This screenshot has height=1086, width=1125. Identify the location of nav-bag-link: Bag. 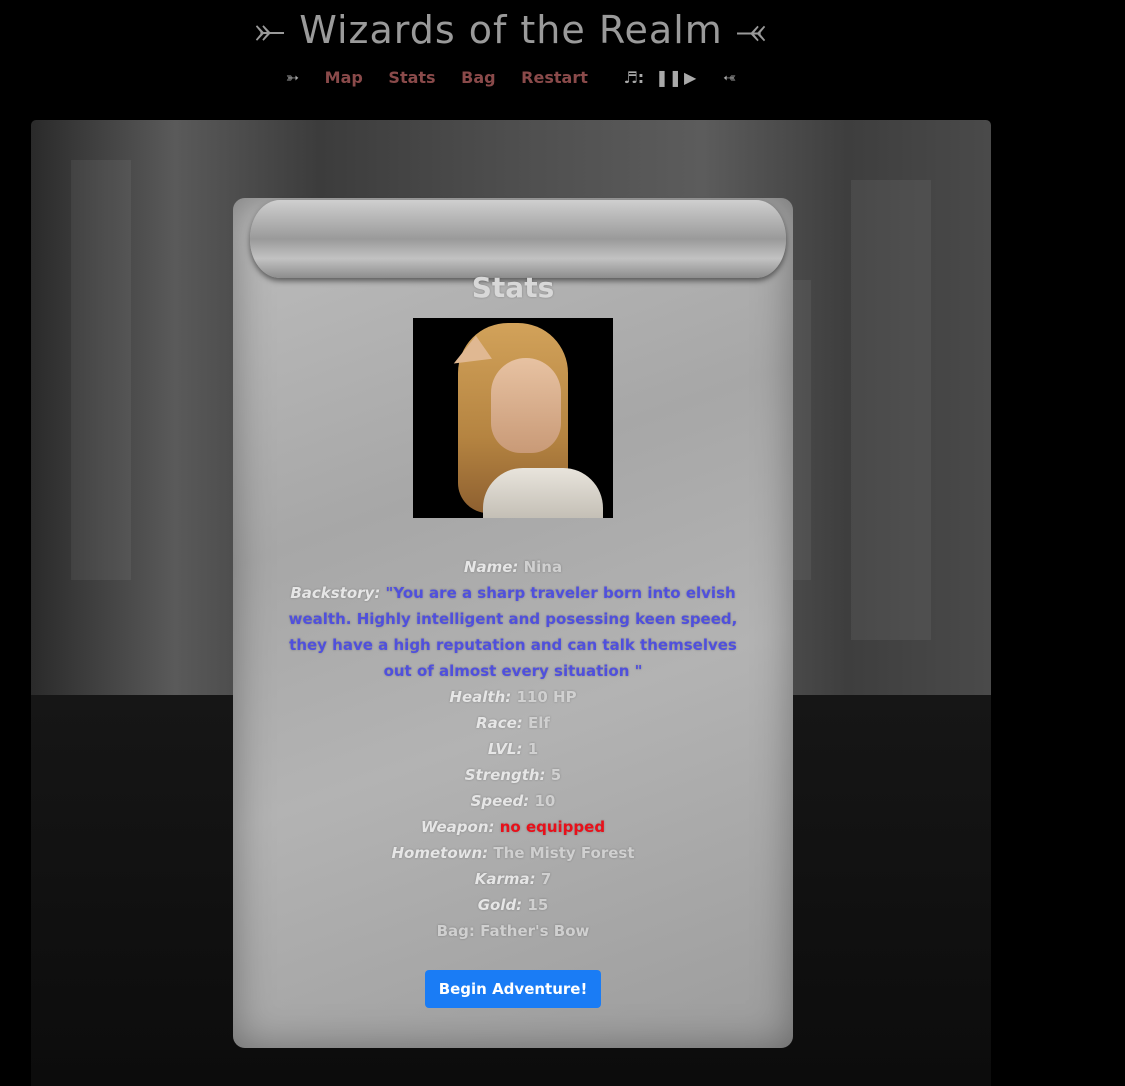
(478, 77).